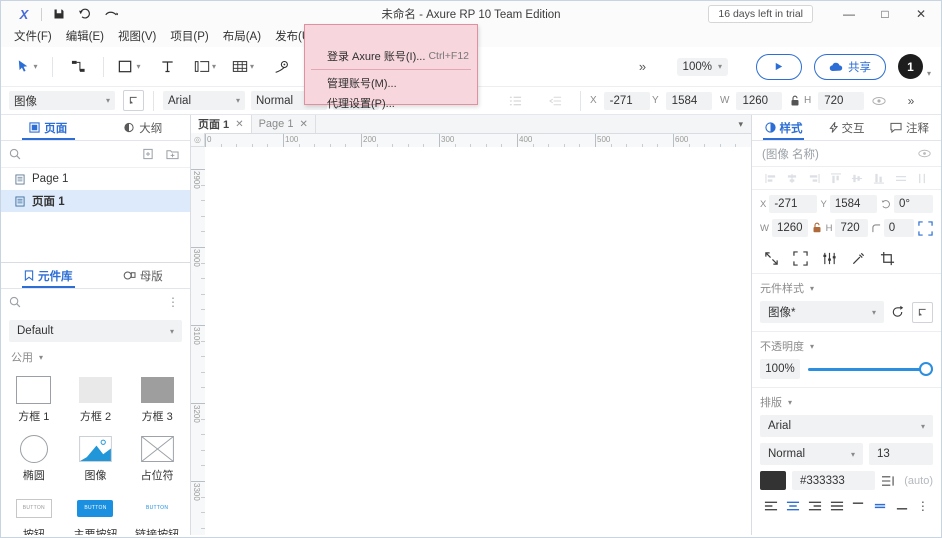 The width and height of the screenshot is (942, 538). What do you see at coordinates (858, 506) in the screenshot?
I see `valign-top-icon` at bounding box center [858, 506].